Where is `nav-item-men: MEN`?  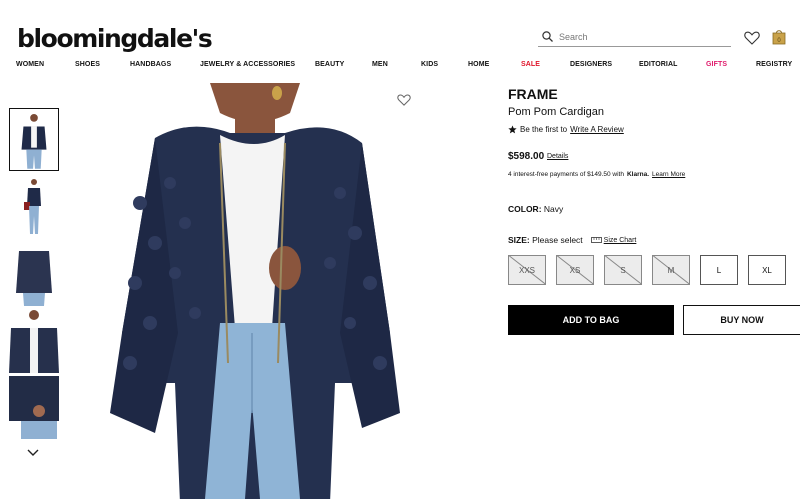 nav-item-men: MEN is located at coordinates (380, 64).